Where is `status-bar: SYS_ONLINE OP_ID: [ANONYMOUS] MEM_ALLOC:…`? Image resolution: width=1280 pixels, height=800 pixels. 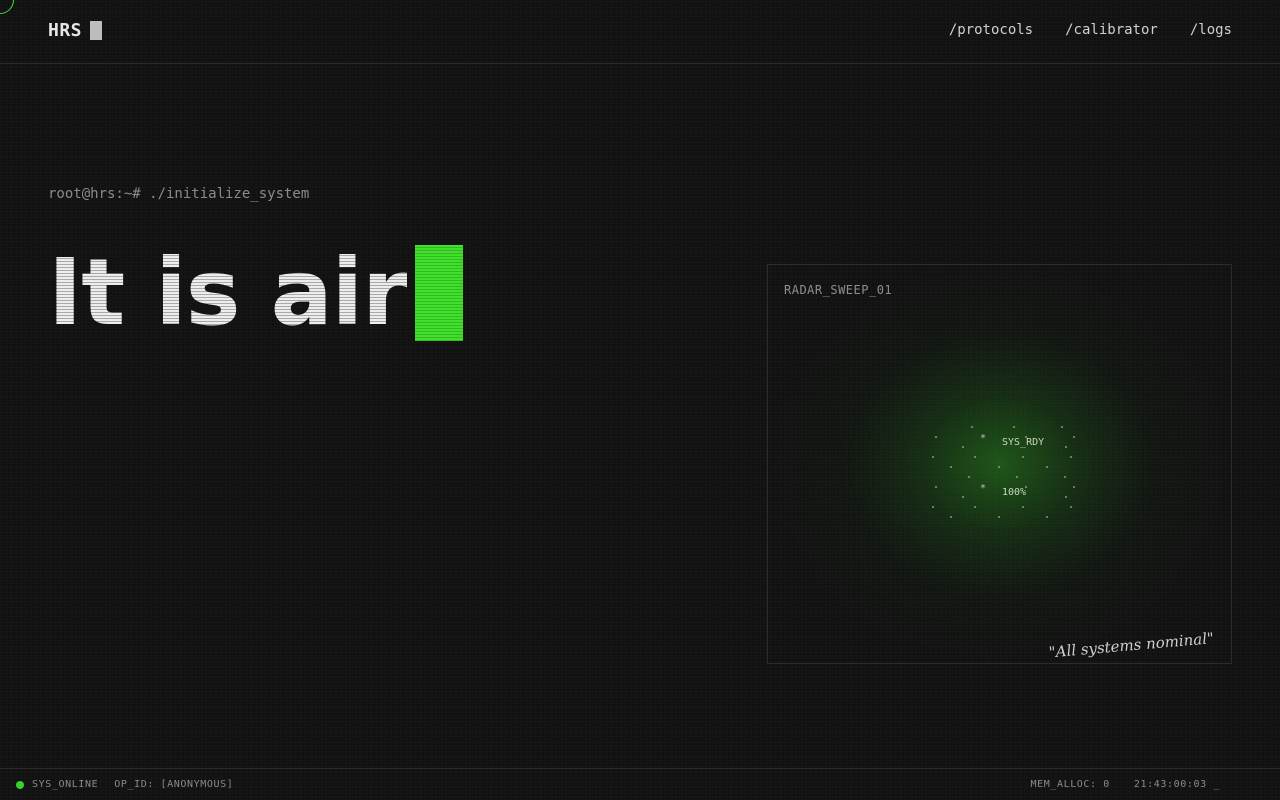
status-bar: SYS_ONLINE OP_ID: [ANONYMOUS] MEM_ALLOC:… is located at coordinates (640, 784).